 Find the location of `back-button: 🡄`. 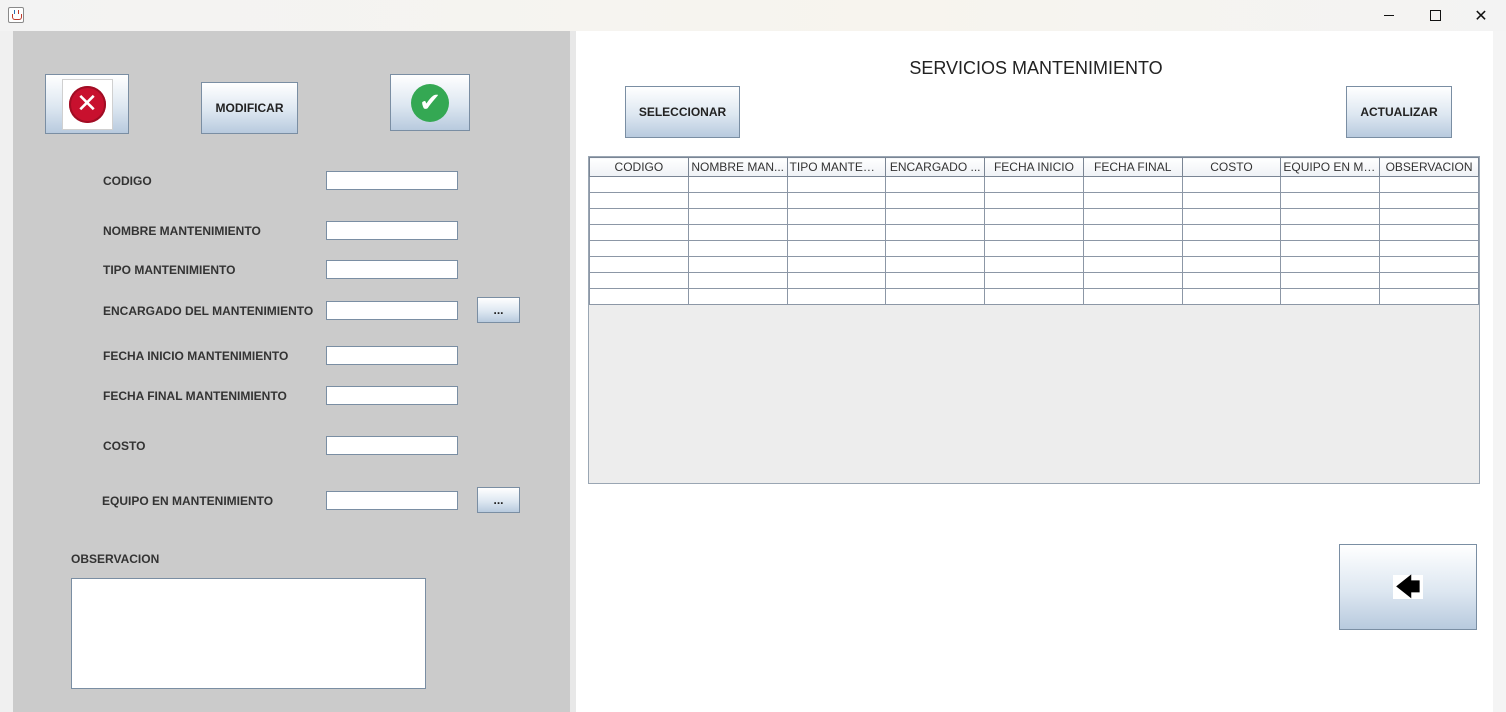

back-button: 🡄 is located at coordinates (1408, 587).